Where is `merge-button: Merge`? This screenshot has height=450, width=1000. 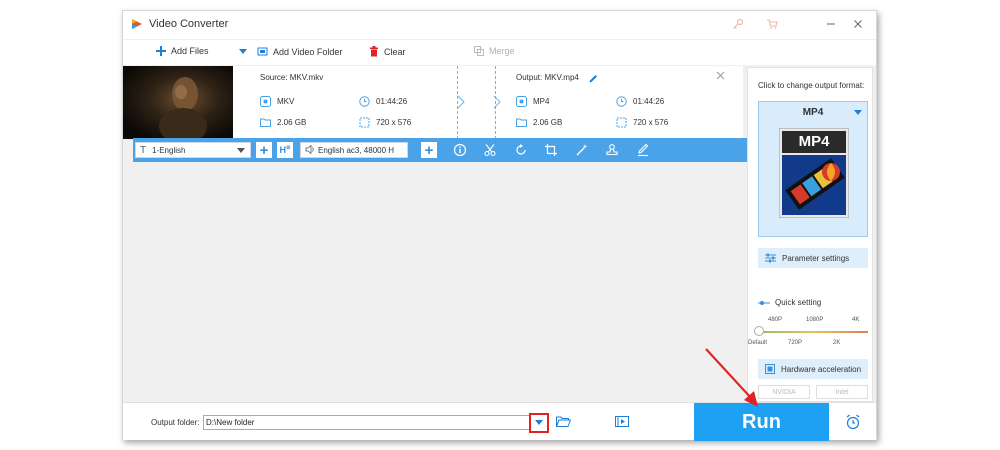
merge-button: Merge is located at coordinates (494, 51).